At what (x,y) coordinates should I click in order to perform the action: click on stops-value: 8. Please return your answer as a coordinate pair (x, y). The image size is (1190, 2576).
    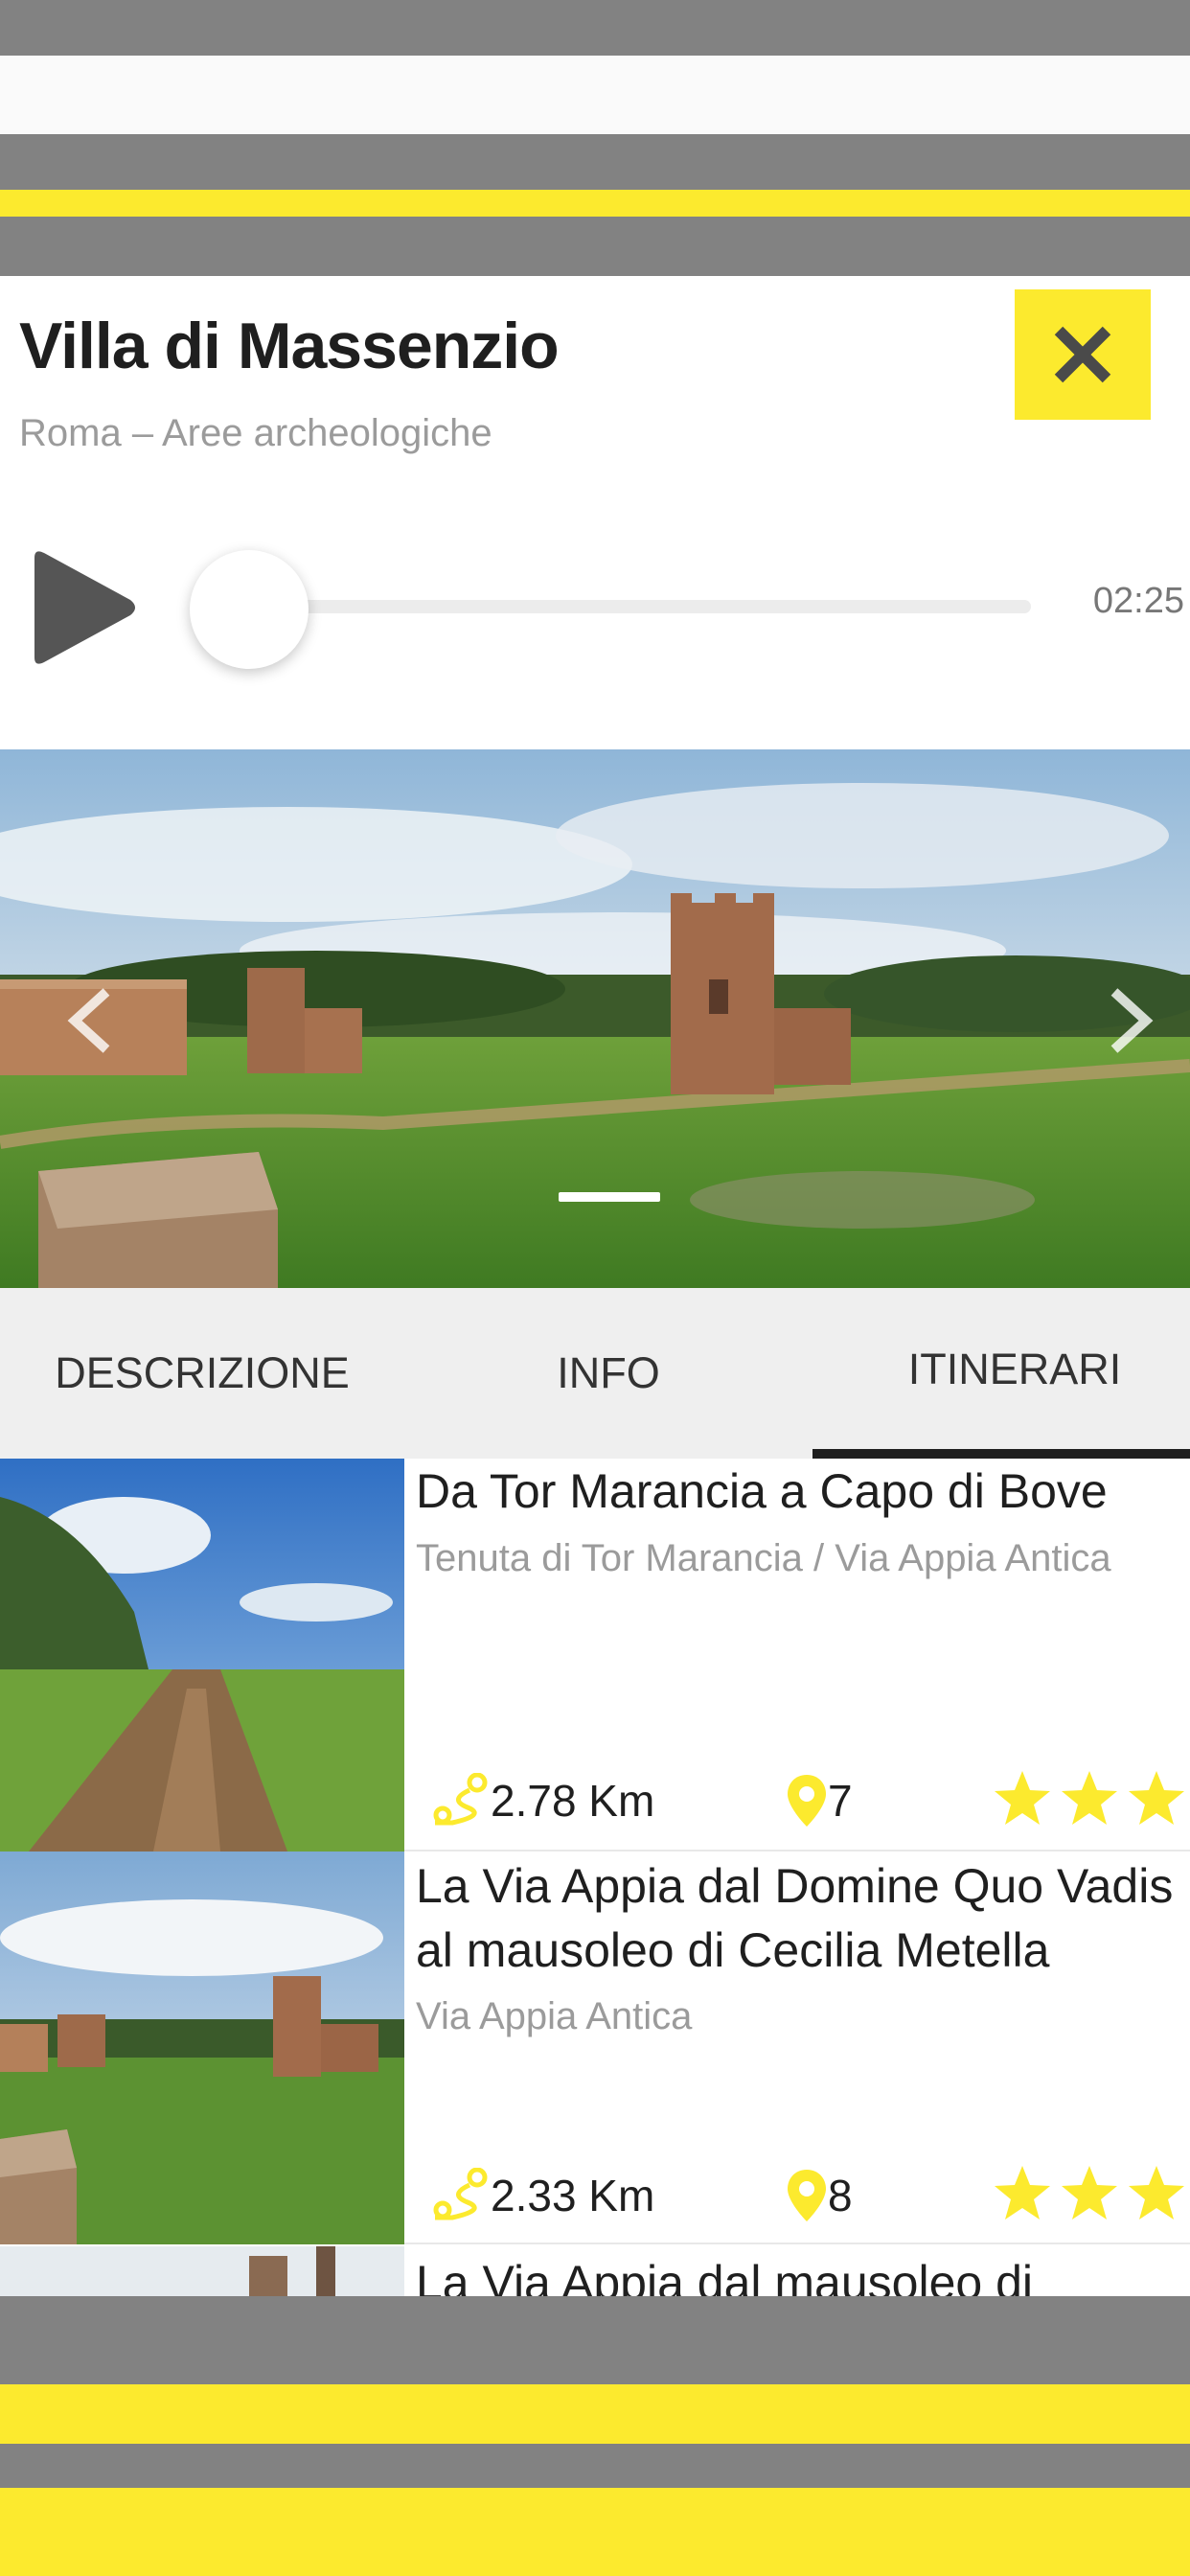
    Looking at the image, I should click on (841, 2195).